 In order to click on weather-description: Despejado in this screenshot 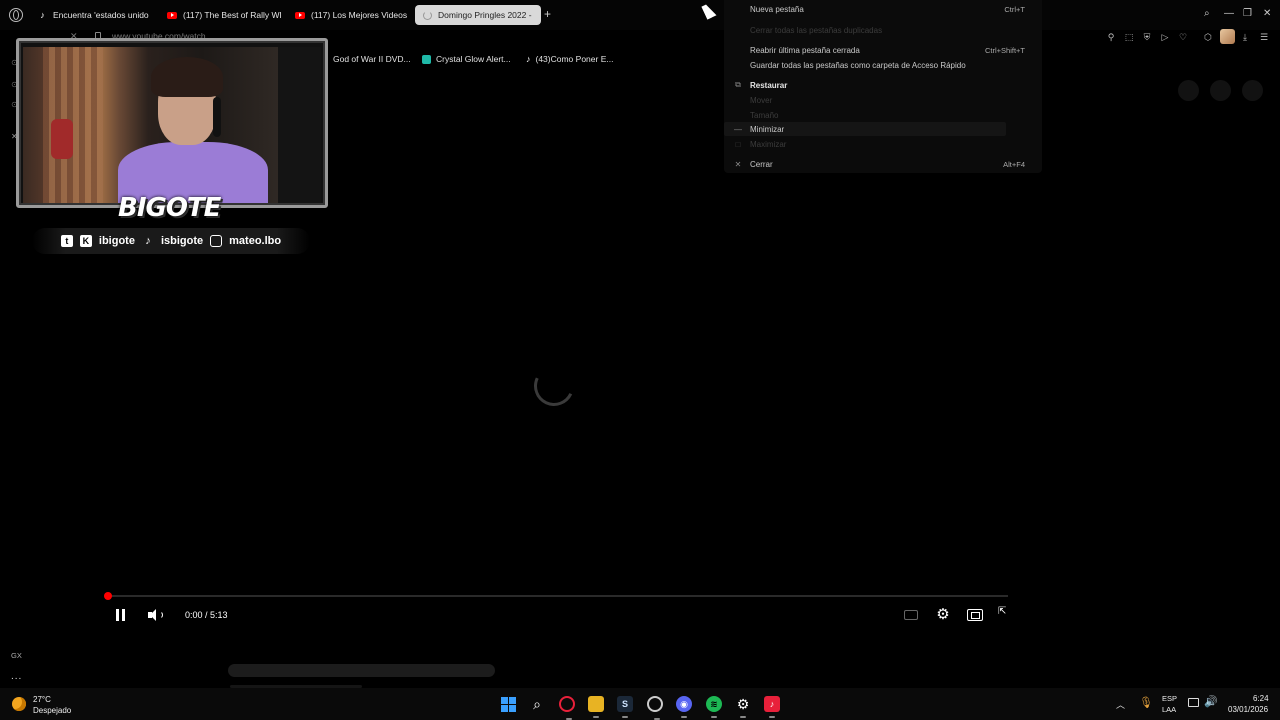, I will do `click(52, 710)`.